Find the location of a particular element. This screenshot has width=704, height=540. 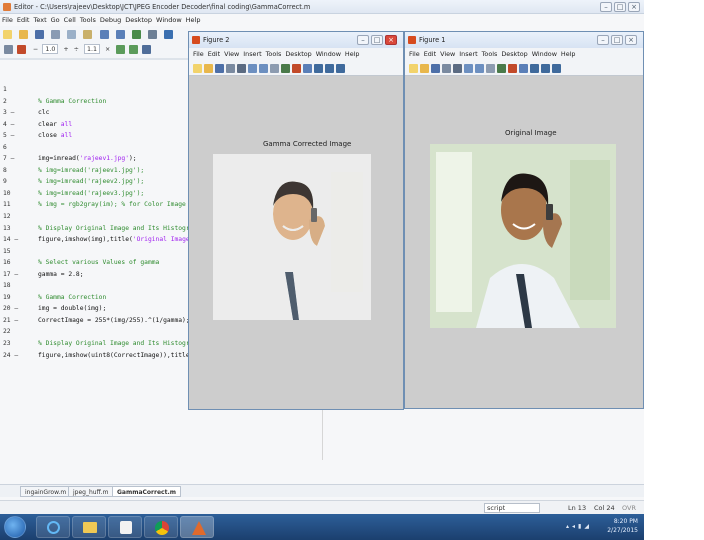

fig2-menu-view: View is located at coordinates (231, 54).